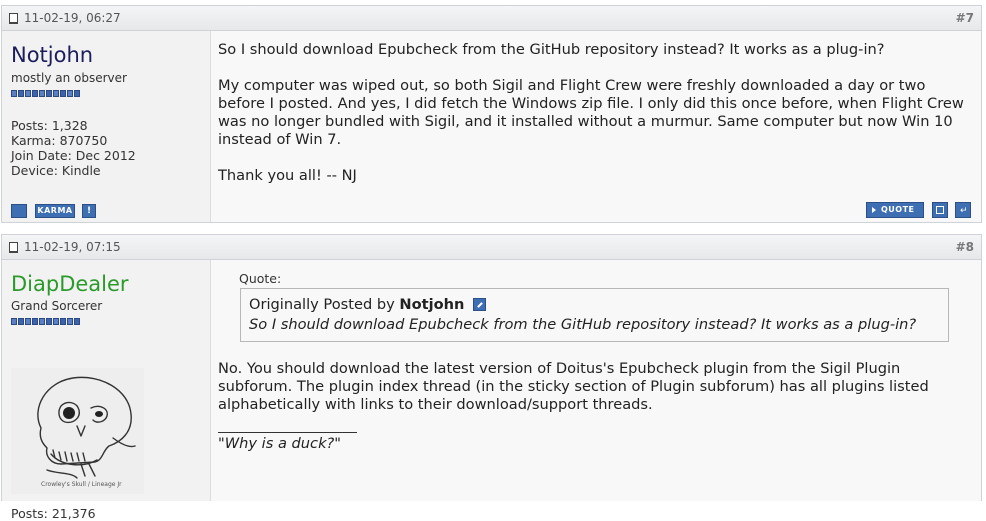  What do you see at coordinates (965, 247) in the screenshot?
I see `post-number-link: #8` at bounding box center [965, 247].